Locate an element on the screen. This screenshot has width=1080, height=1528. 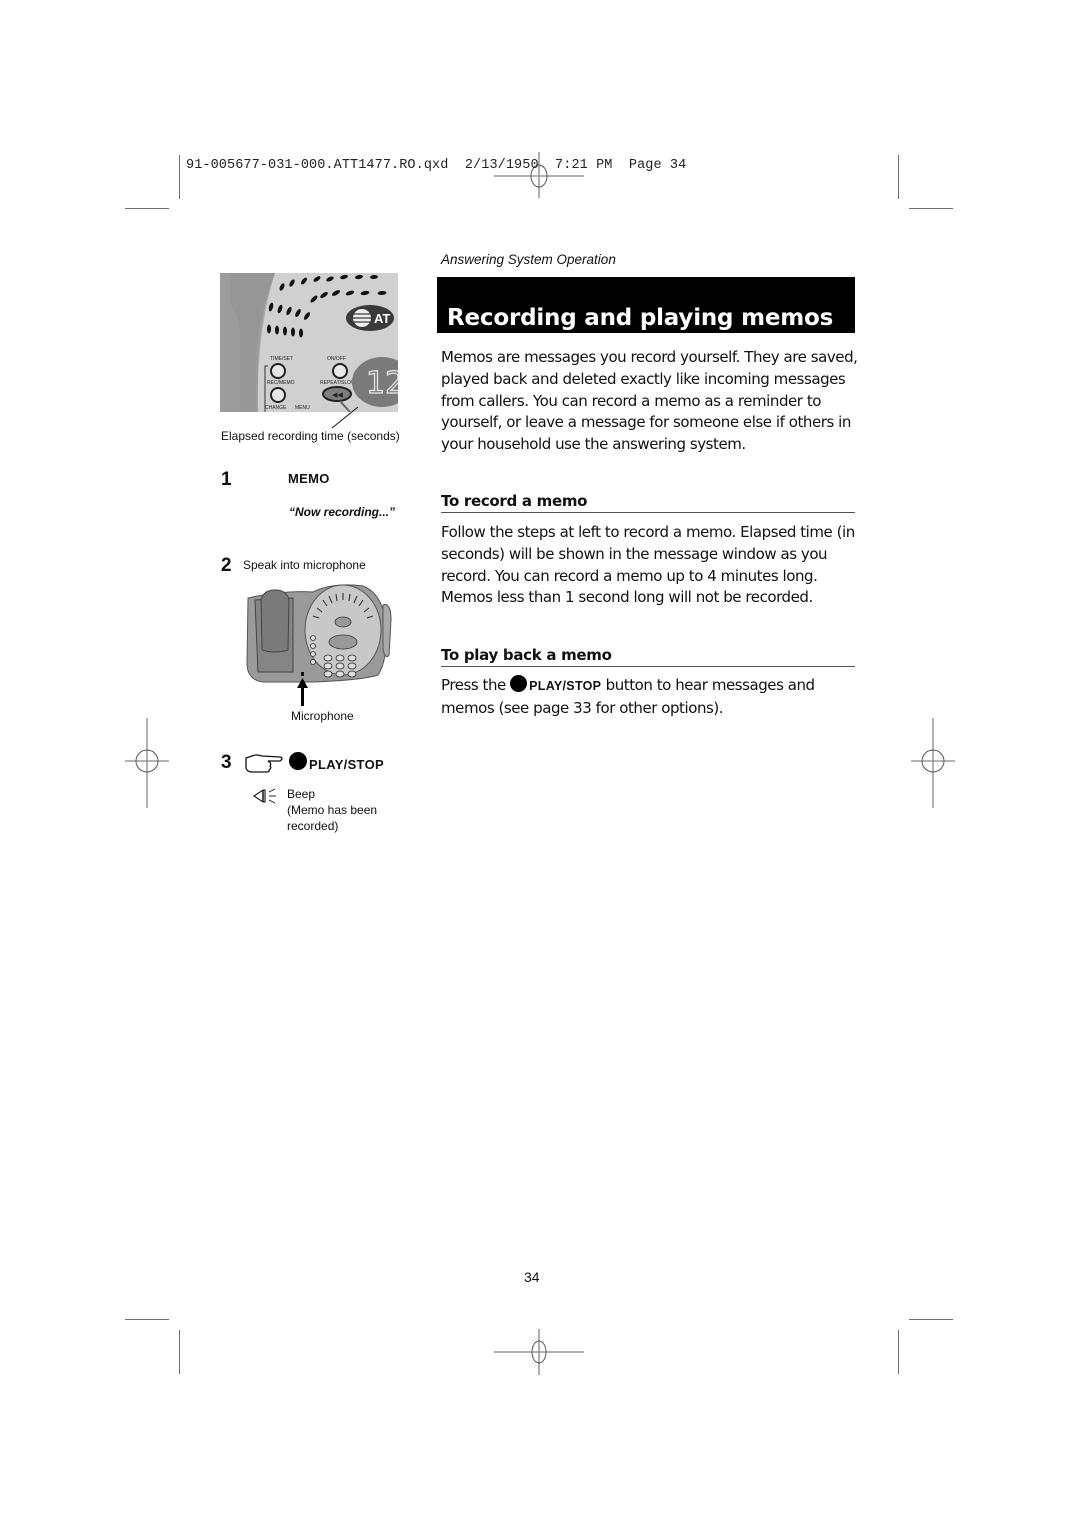
display-readout: 12 is located at coordinates (382, 383).